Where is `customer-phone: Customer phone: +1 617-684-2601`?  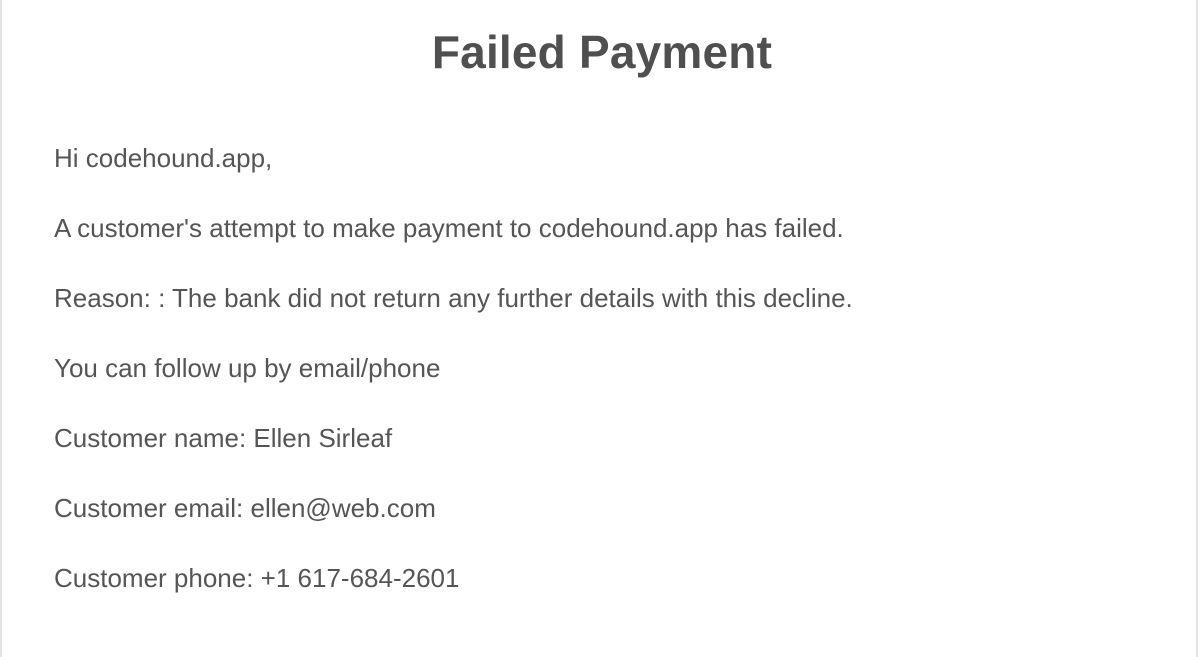
customer-phone: Customer phone: +1 617-684-2601 is located at coordinates (257, 578).